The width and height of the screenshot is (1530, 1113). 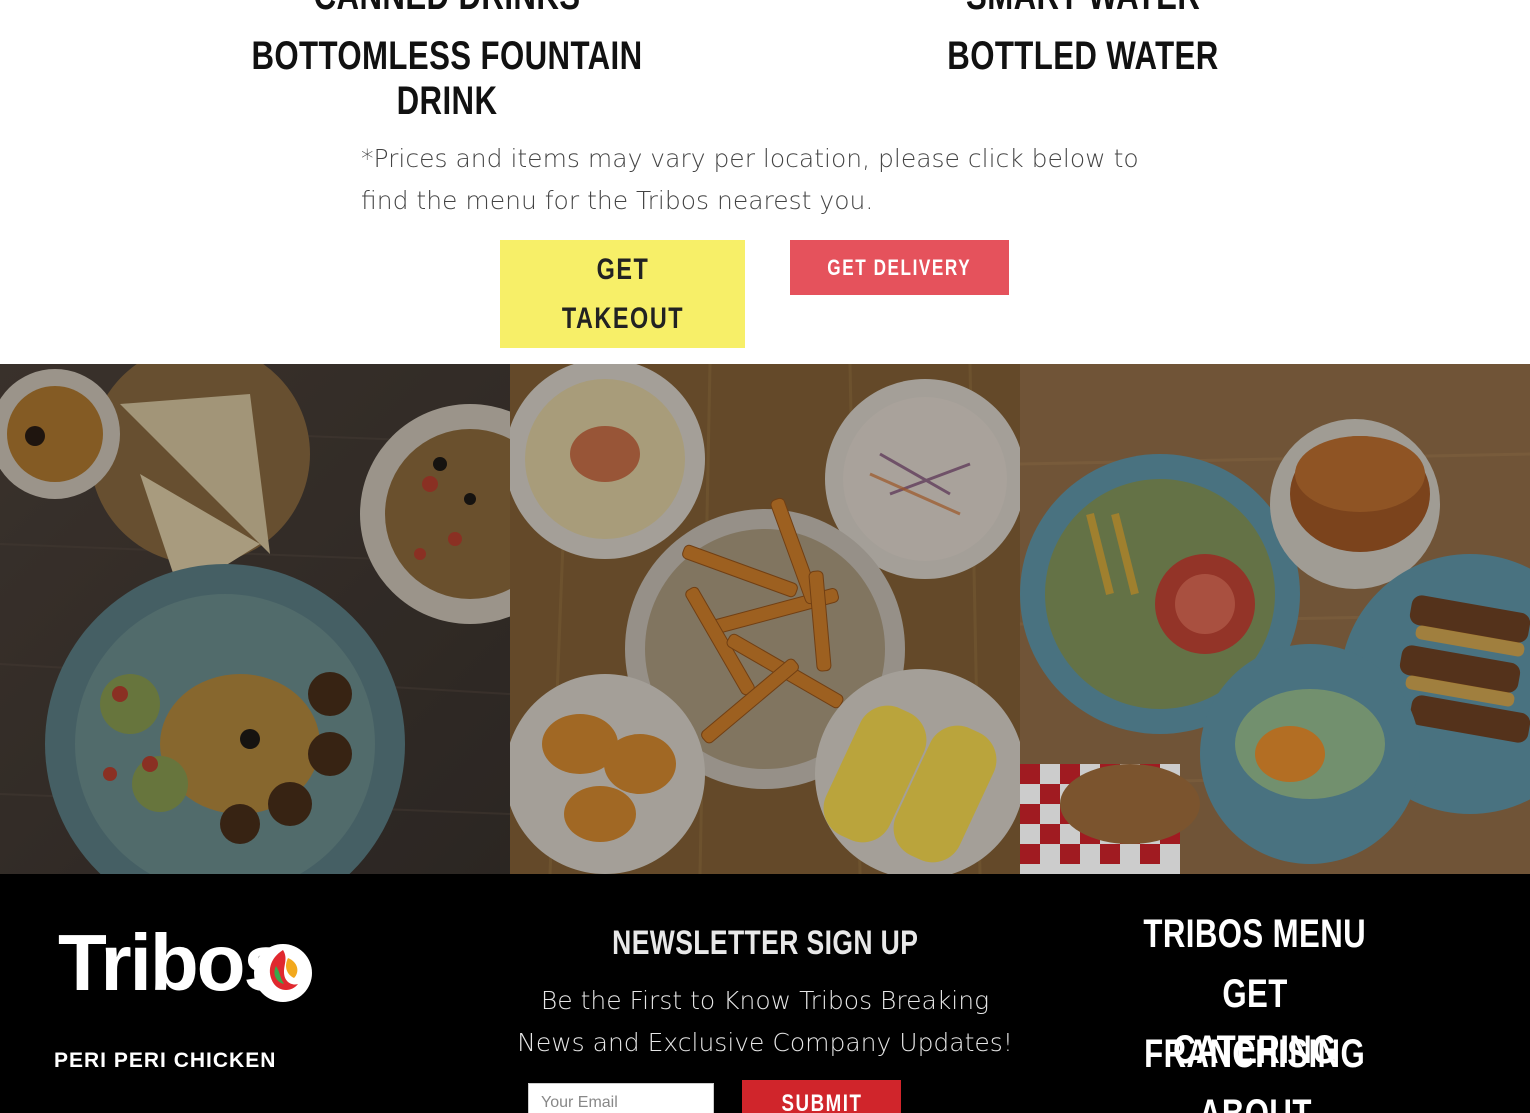 I want to click on newsletter-title: Newsletter Sign Up, so click(x=765, y=943).